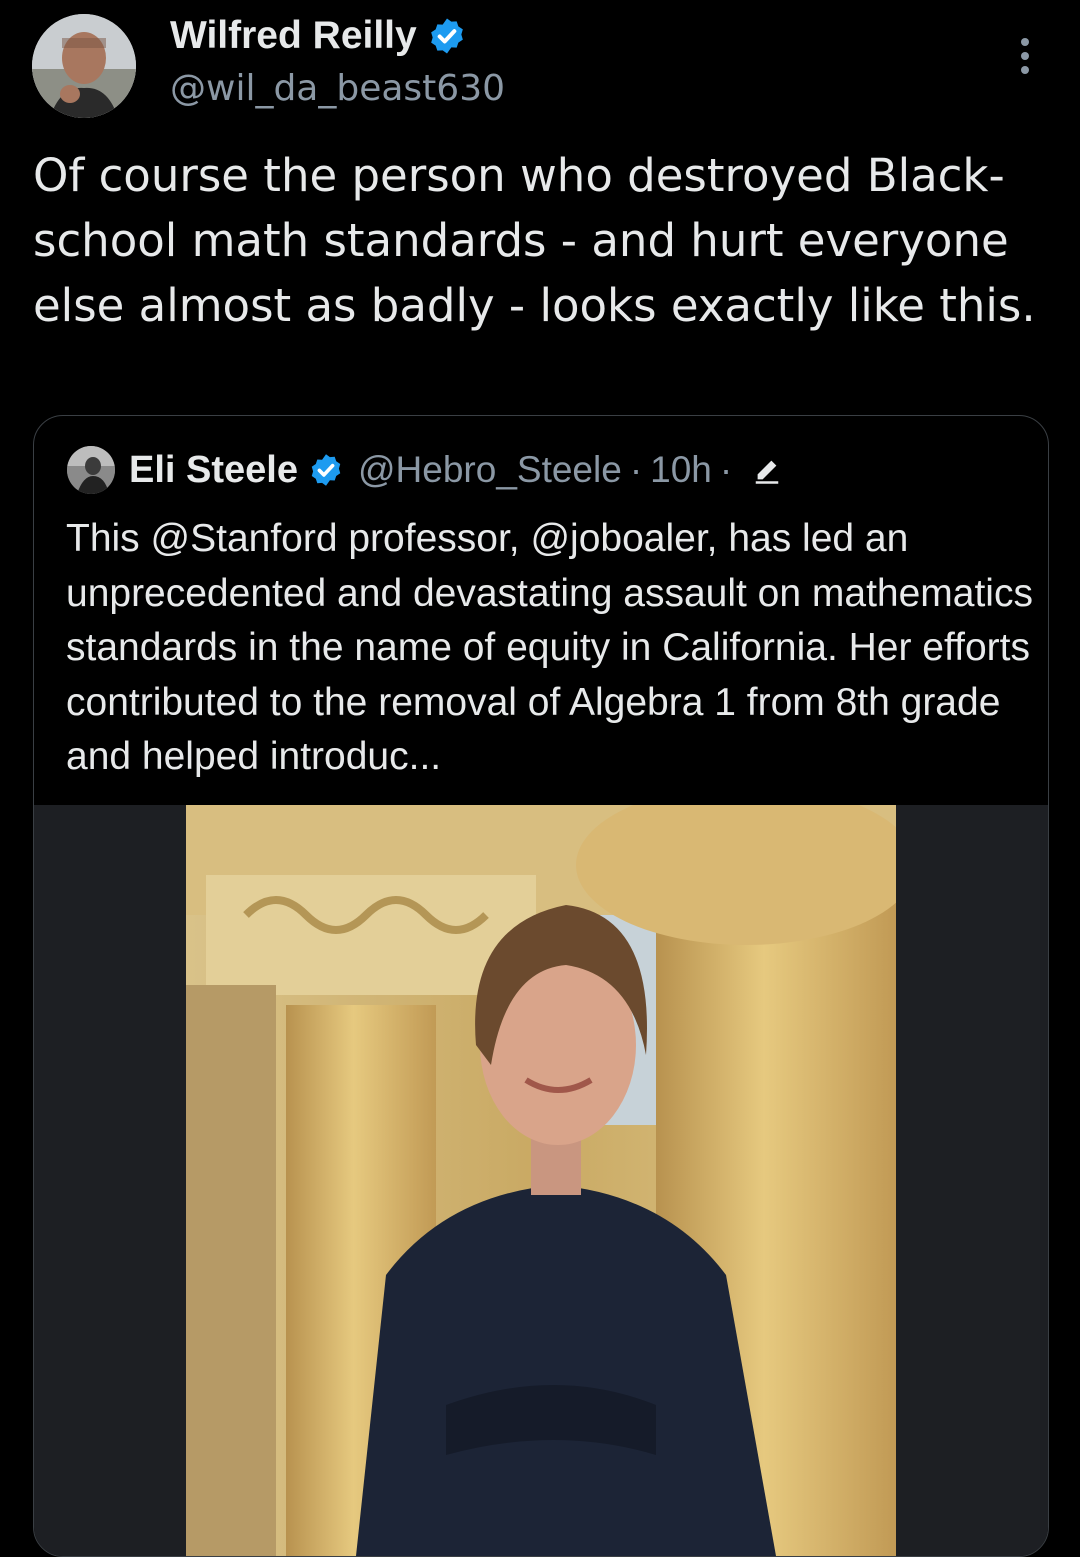  I want to click on quoted-tweet-header: Eli Steele @Hebro_Steele · 10h ·, so click(424, 470).